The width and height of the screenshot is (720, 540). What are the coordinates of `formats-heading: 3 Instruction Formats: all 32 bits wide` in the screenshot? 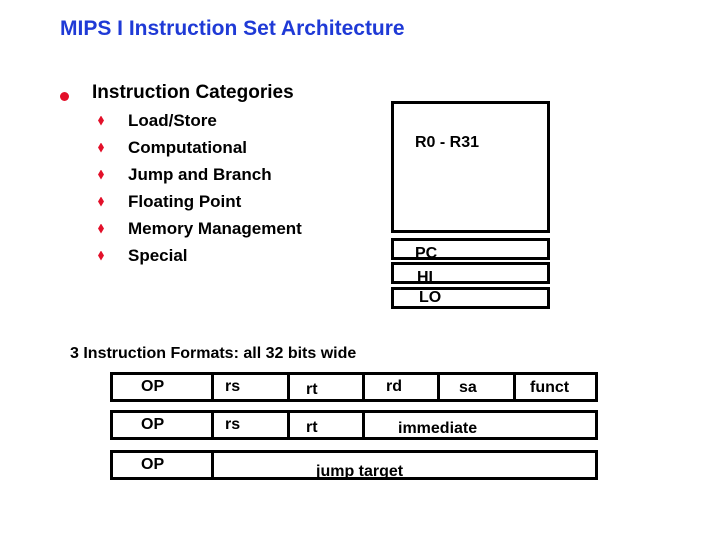 It's located at (213, 353).